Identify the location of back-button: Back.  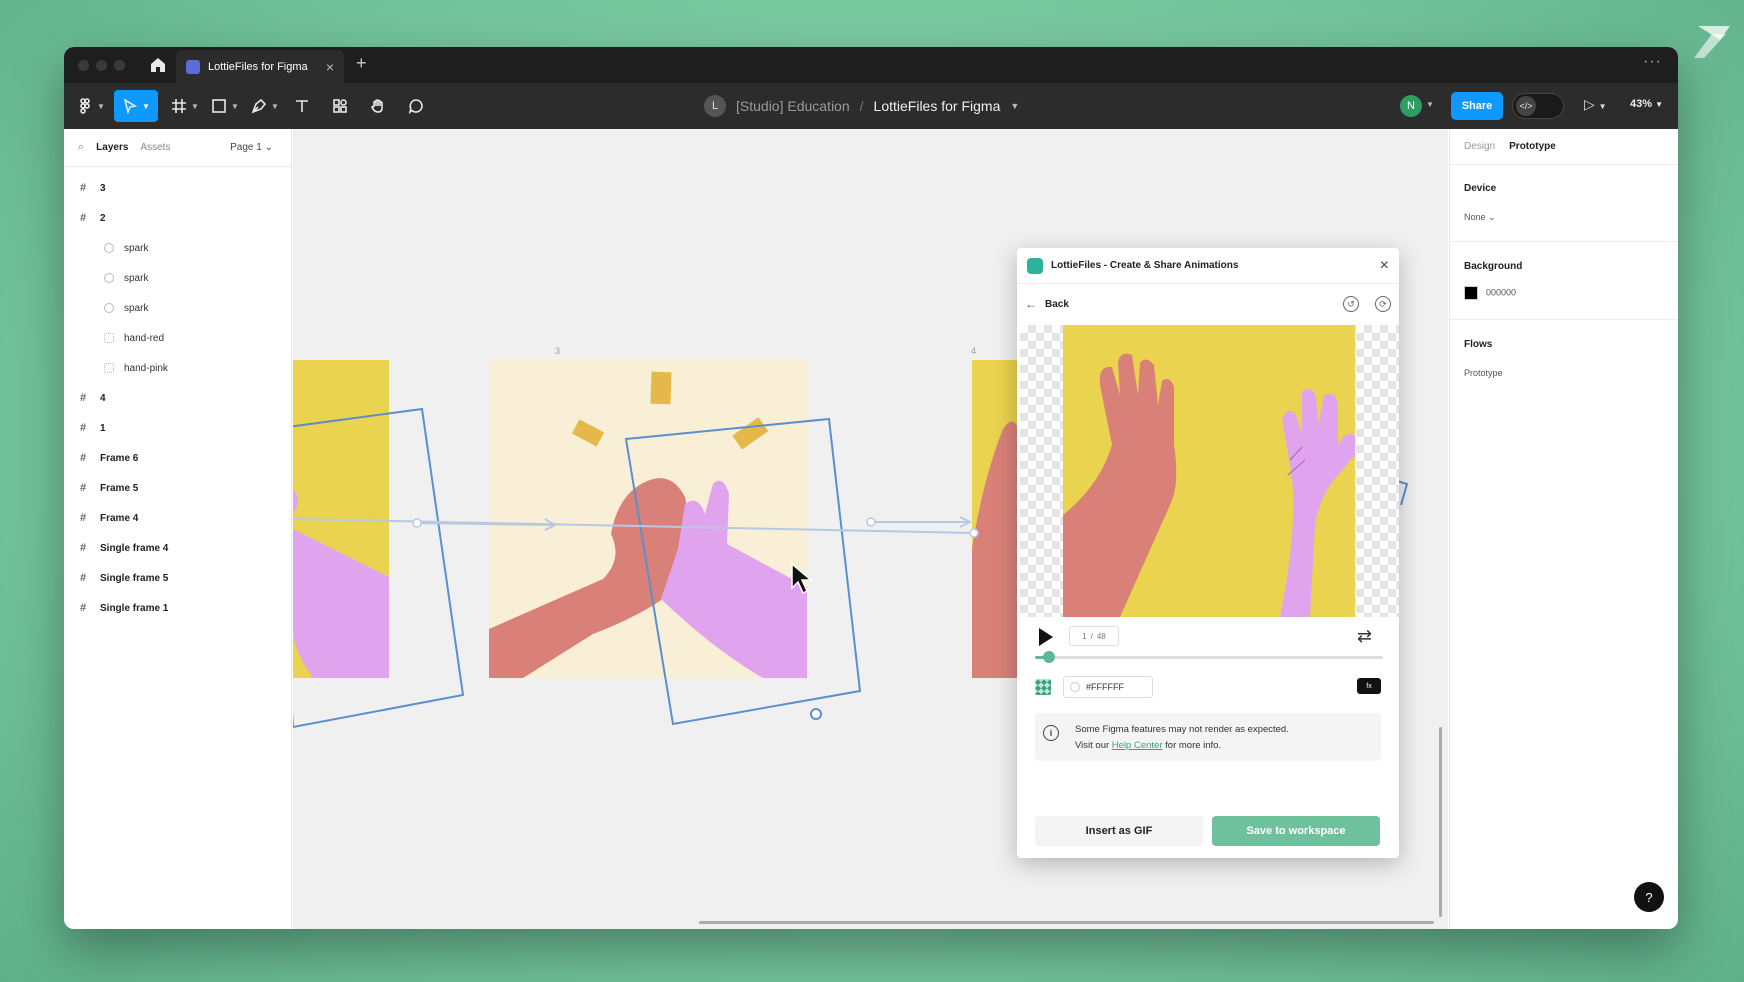
(1186, 304).